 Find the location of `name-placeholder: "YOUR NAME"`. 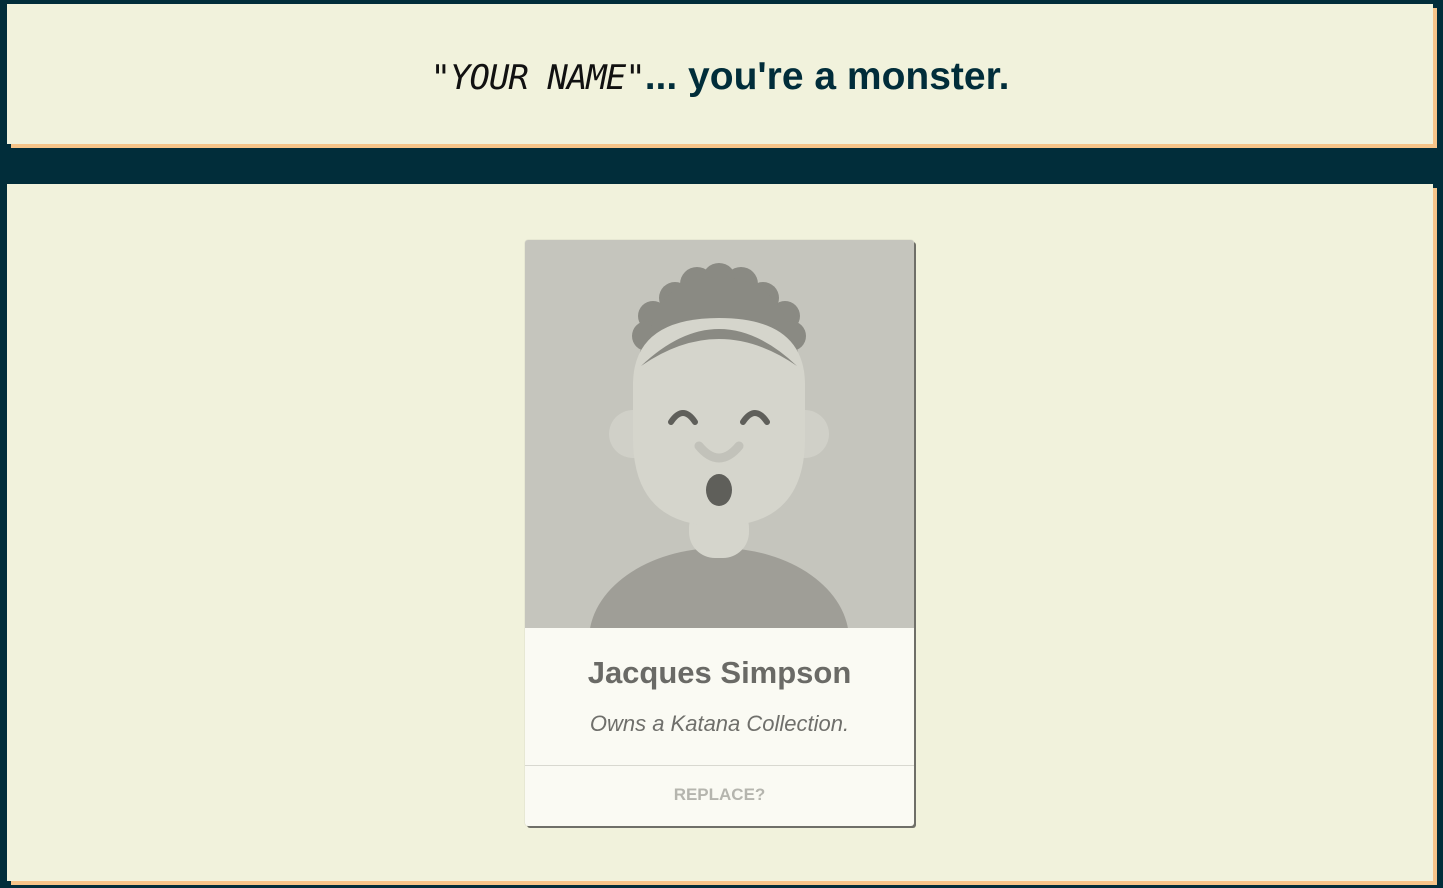

name-placeholder: "YOUR NAME" is located at coordinates (538, 78).